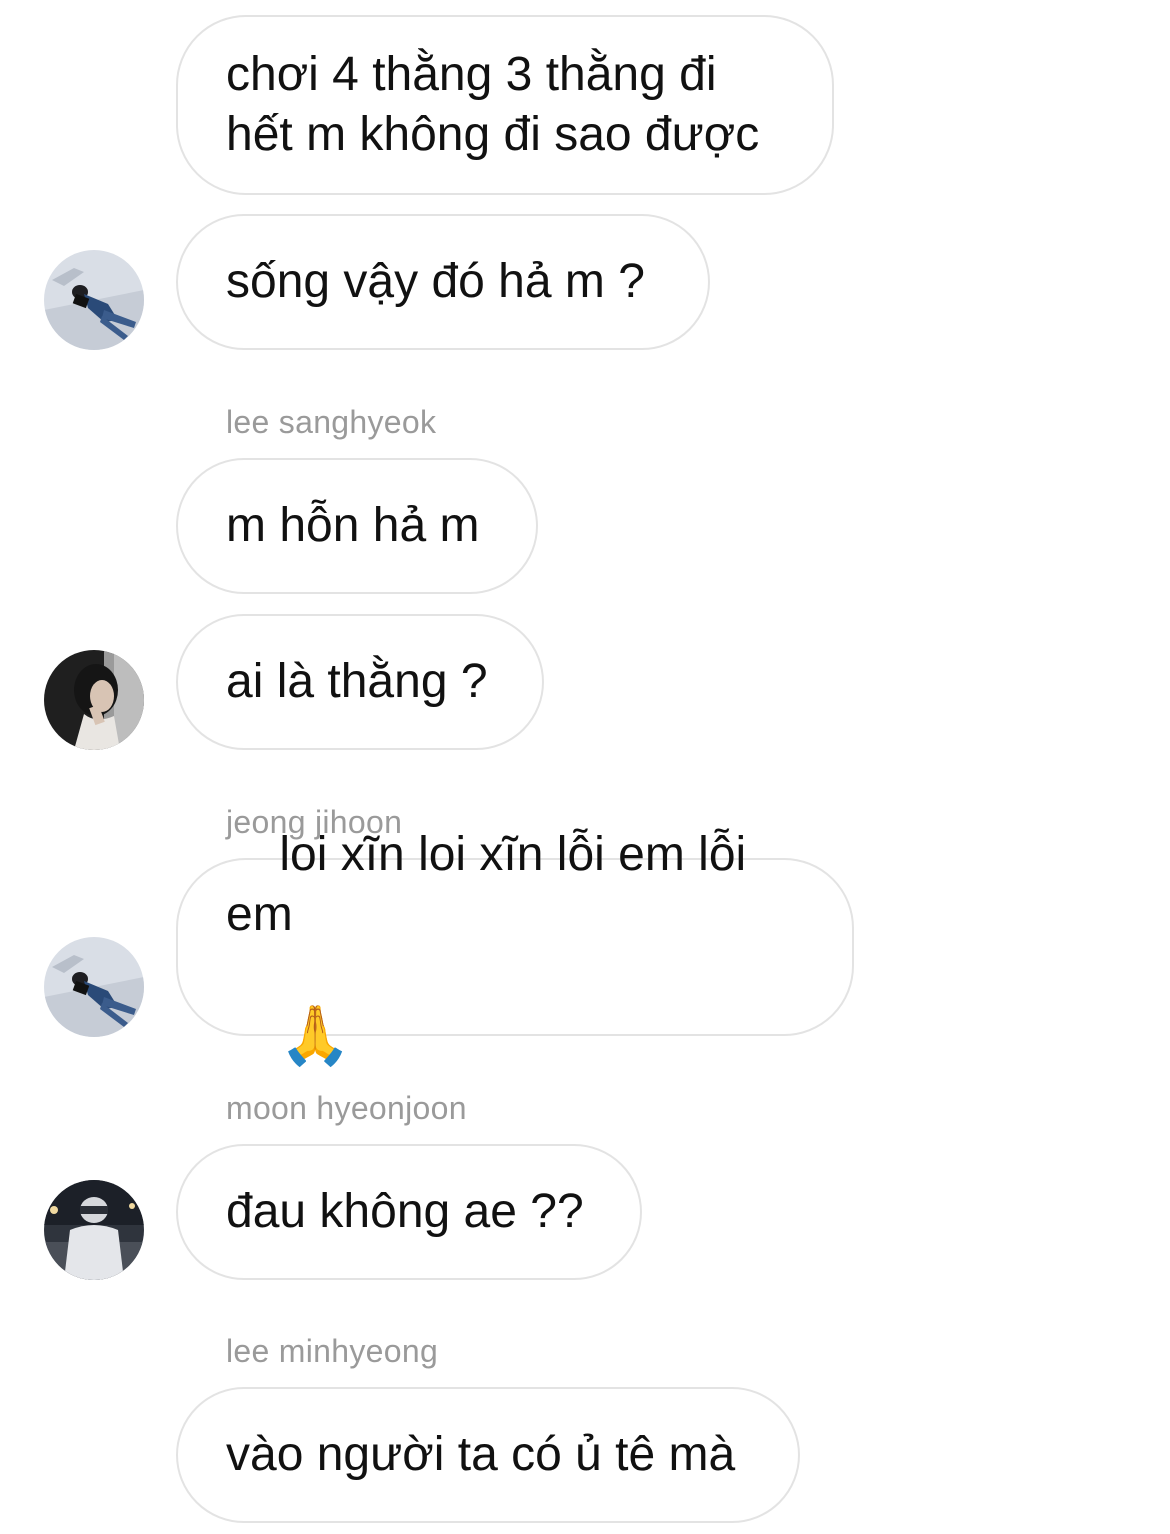 The image size is (1170, 1534). What do you see at coordinates (493, 884) in the screenshot?
I see `message-text-line: loi xĩn loi xĩn lỗi em lỗi em` at bounding box center [493, 884].